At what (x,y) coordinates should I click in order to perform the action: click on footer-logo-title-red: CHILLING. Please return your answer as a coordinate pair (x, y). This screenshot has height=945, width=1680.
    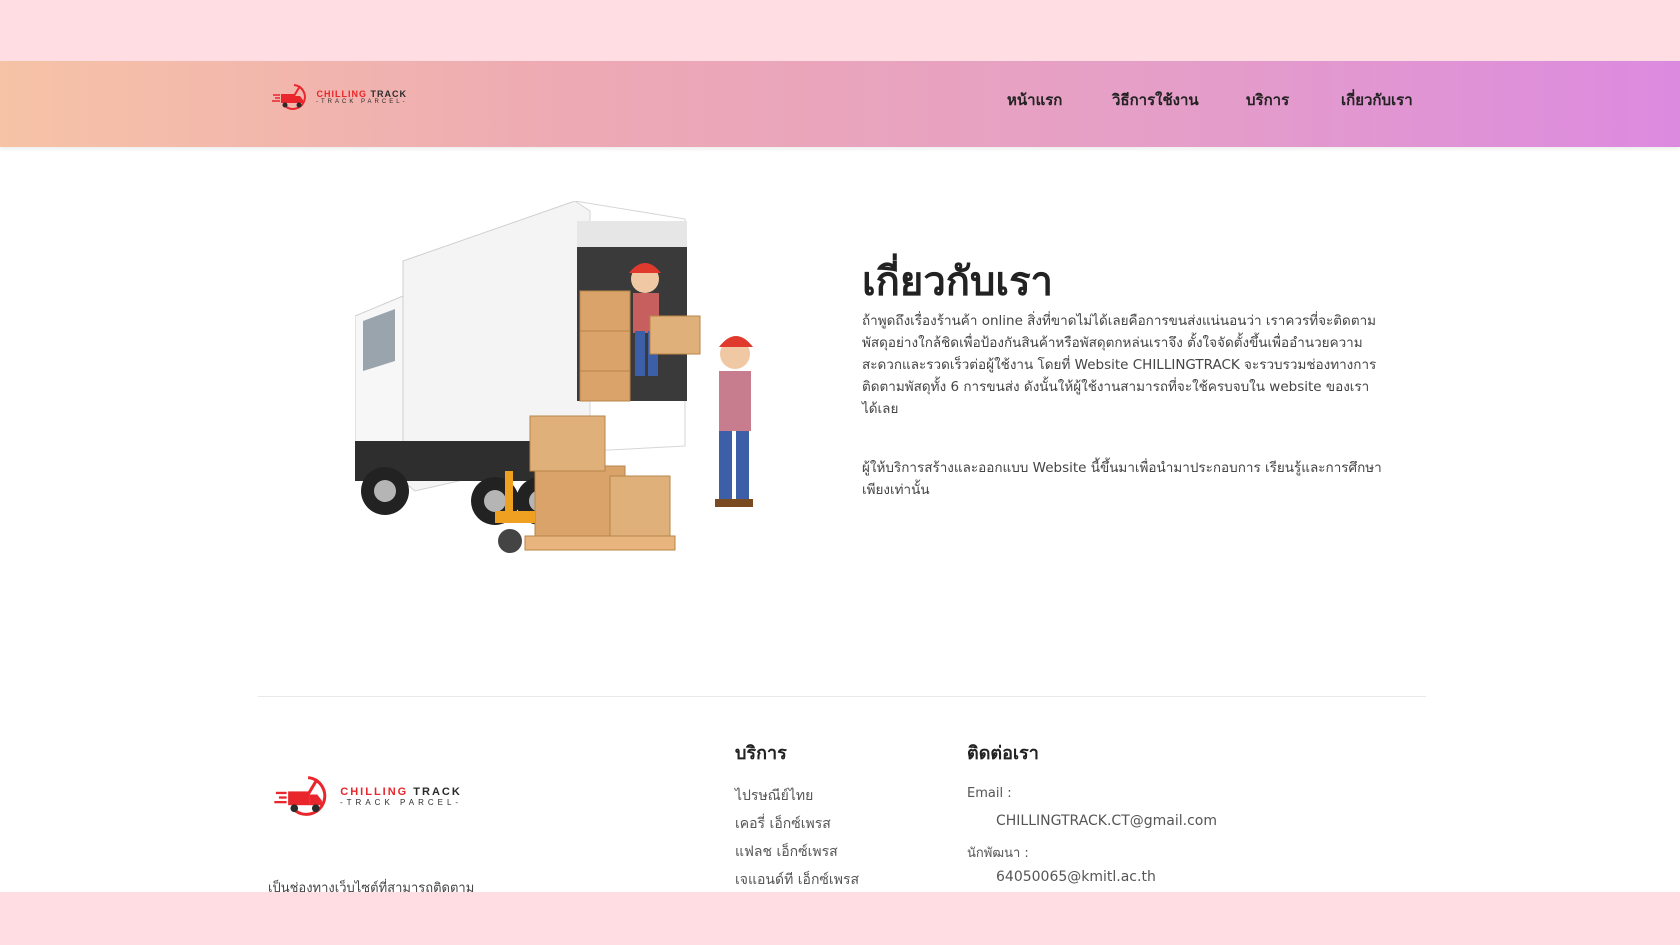
    Looking at the image, I should click on (374, 791).